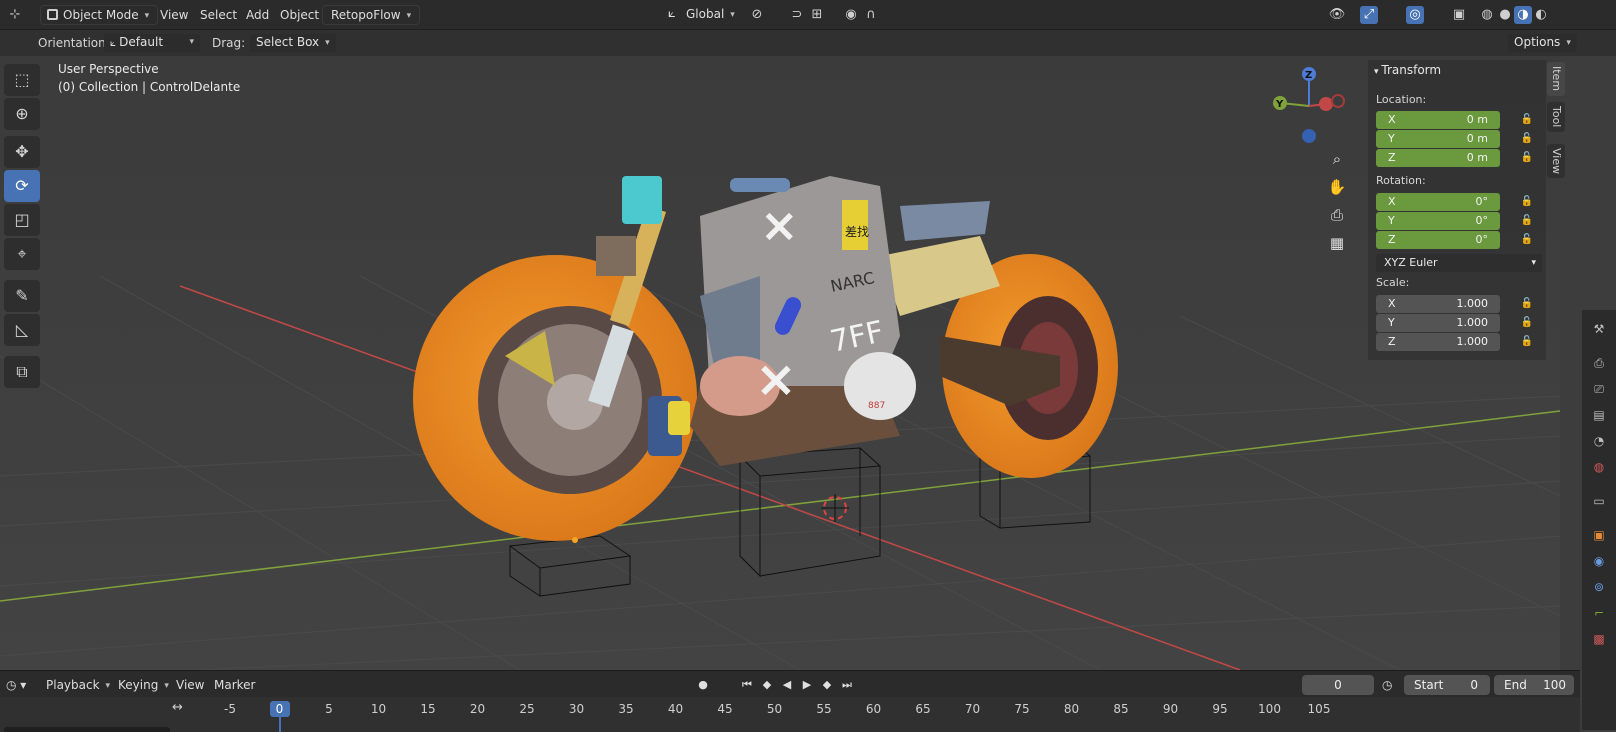 This screenshot has width=1616, height=732. Describe the element at coordinates (871, 15) in the screenshot. I see `falloff-curve-icon: ∩` at that location.